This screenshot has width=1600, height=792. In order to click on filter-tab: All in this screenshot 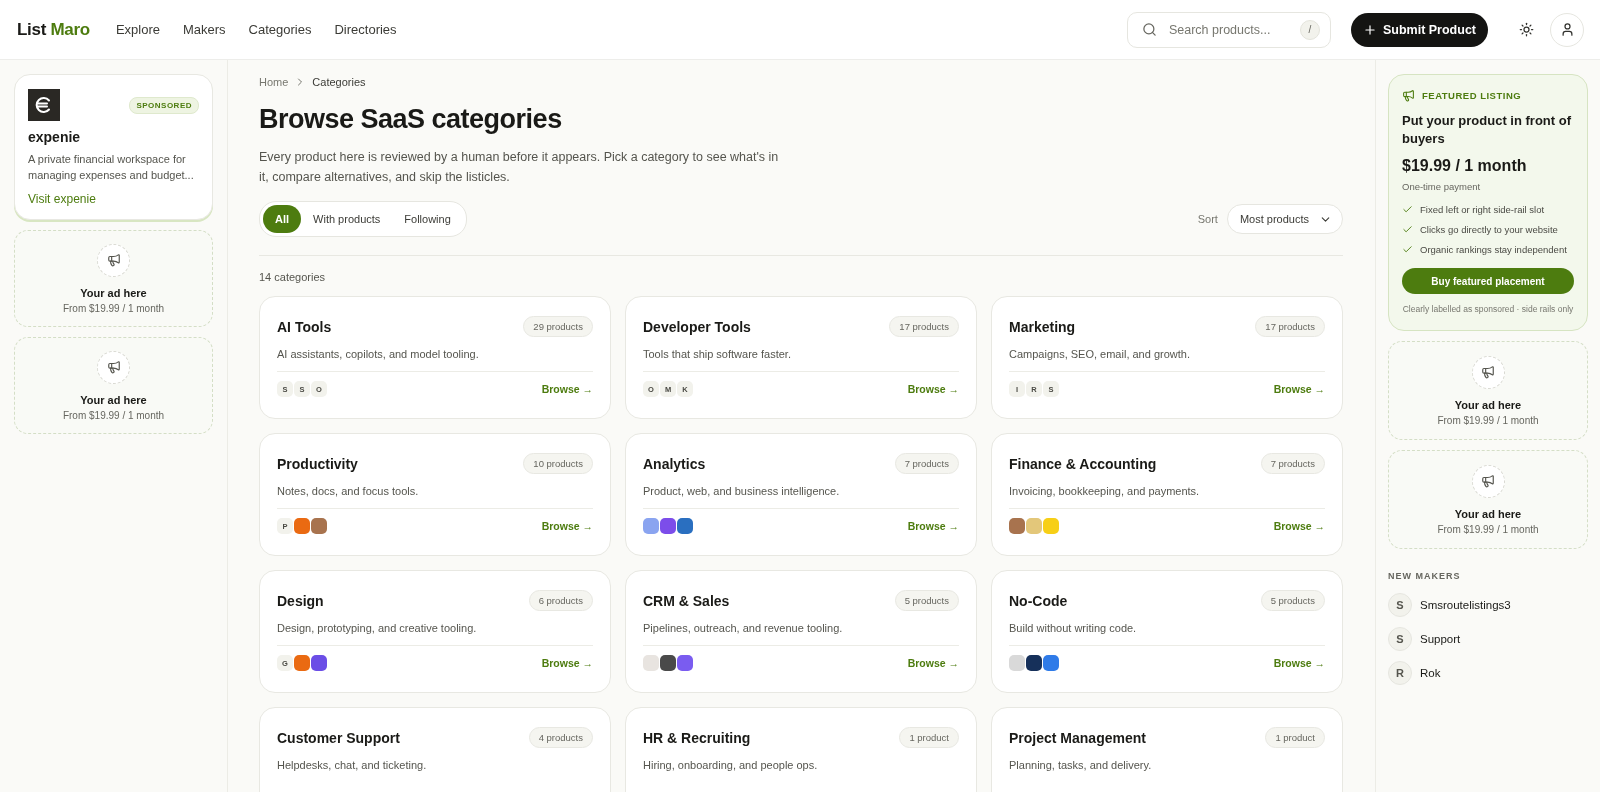, I will do `click(282, 219)`.